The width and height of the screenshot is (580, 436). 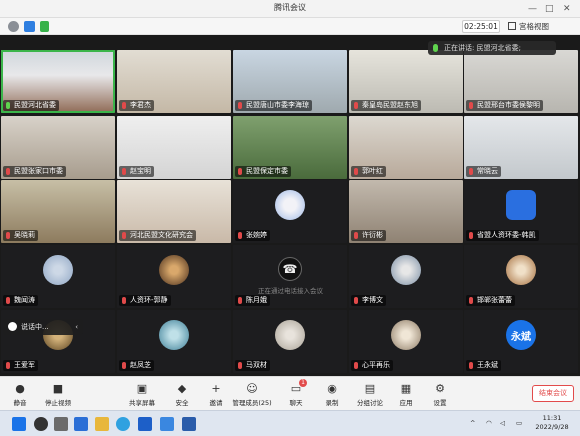 What do you see at coordinates (252, 300) in the screenshot?
I see `participant-name: 陈月娥` at bounding box center [252, 300].